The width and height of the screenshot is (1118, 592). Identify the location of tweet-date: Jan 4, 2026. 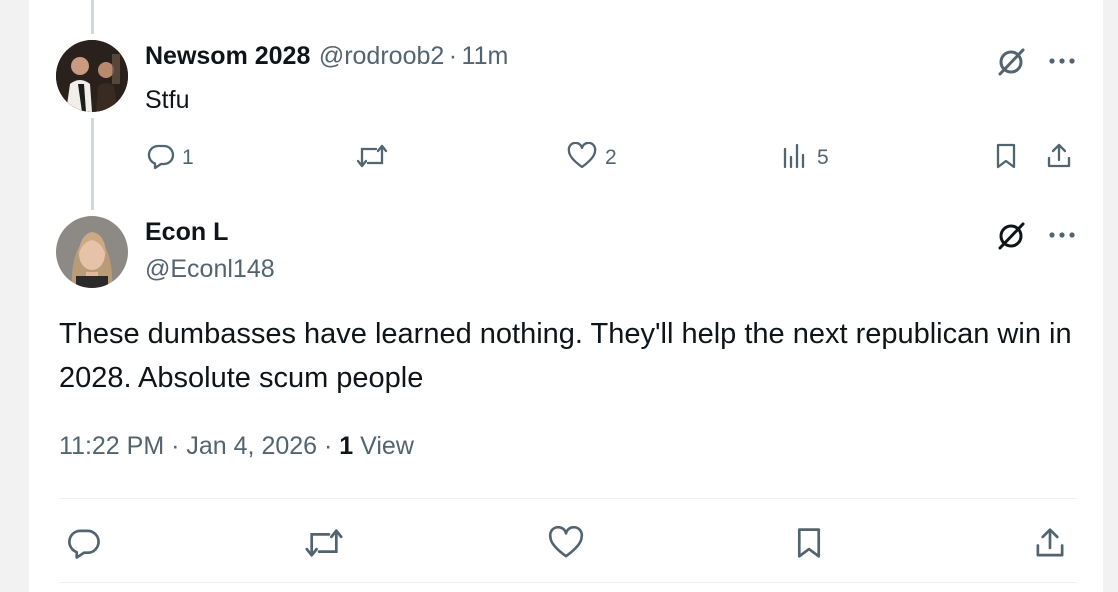
(251, 446).